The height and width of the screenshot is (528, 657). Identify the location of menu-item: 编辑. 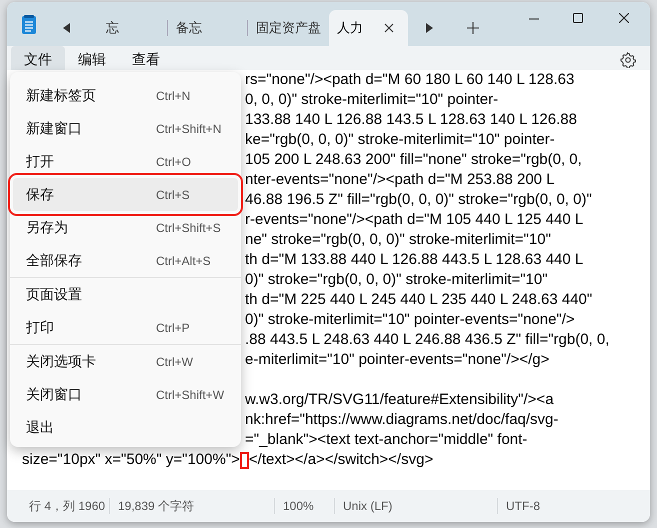
(92, 59).